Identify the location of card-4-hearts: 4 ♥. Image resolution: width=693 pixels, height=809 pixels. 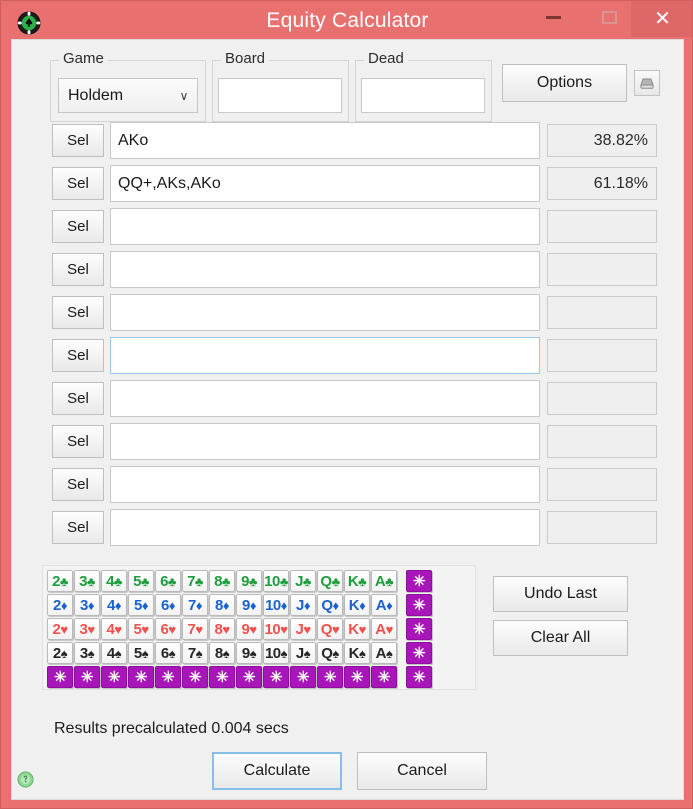
(114, 629).